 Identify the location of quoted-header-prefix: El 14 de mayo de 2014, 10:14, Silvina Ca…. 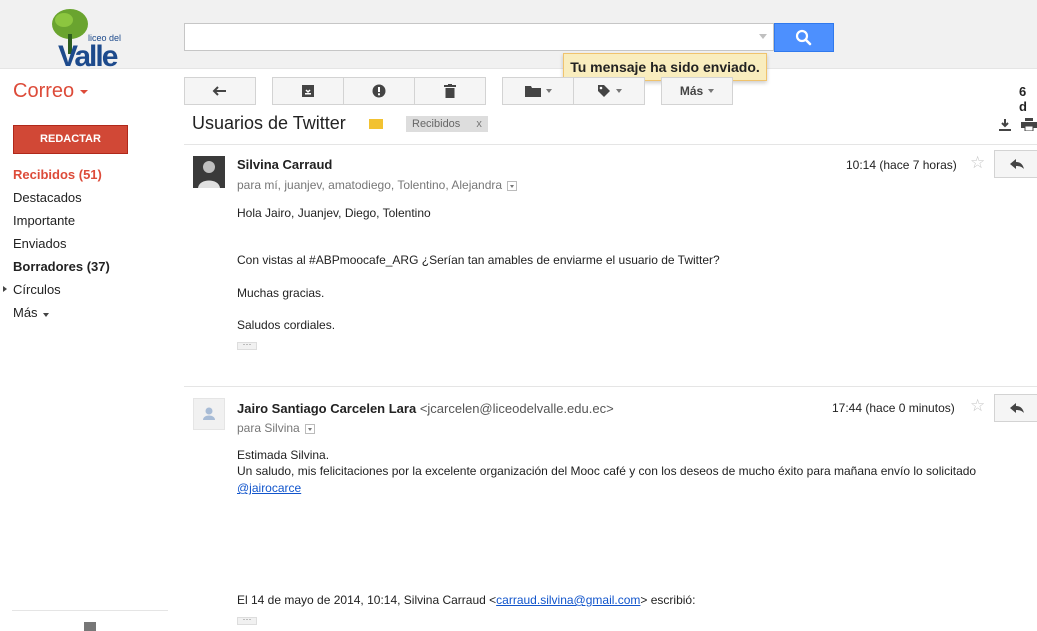
(367, 600).